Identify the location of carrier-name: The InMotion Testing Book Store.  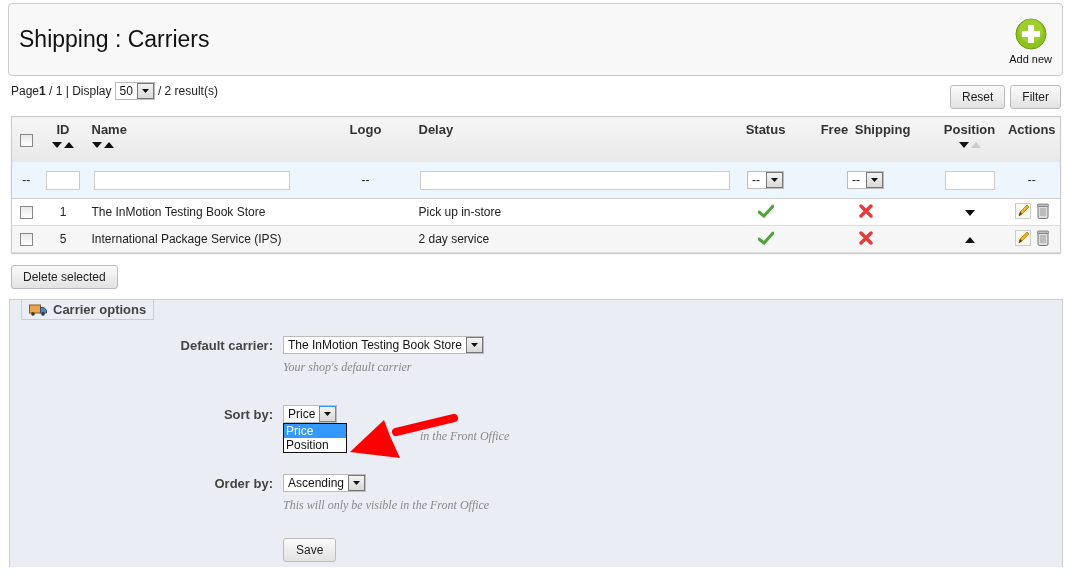
(178, 212).